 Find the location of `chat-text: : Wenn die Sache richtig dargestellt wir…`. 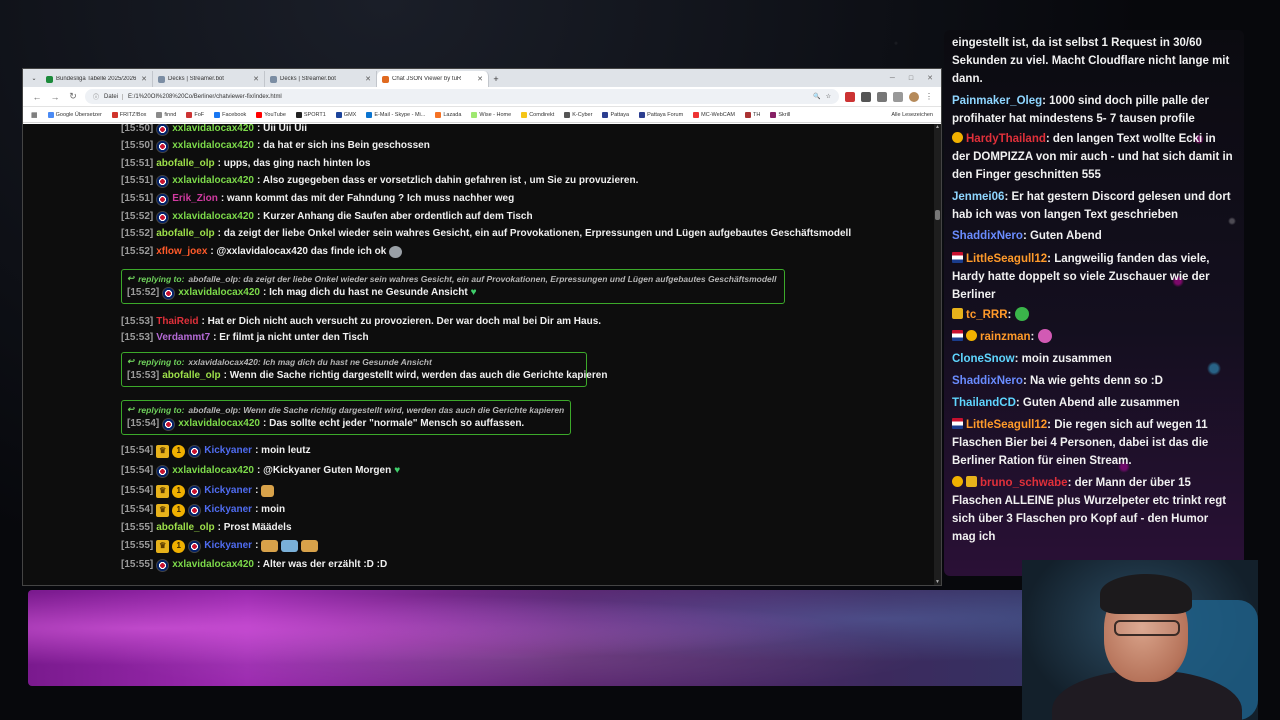

chat-text: : Wenn die Sache richtig dargestellt wir… is located at coordinates (415, 375).